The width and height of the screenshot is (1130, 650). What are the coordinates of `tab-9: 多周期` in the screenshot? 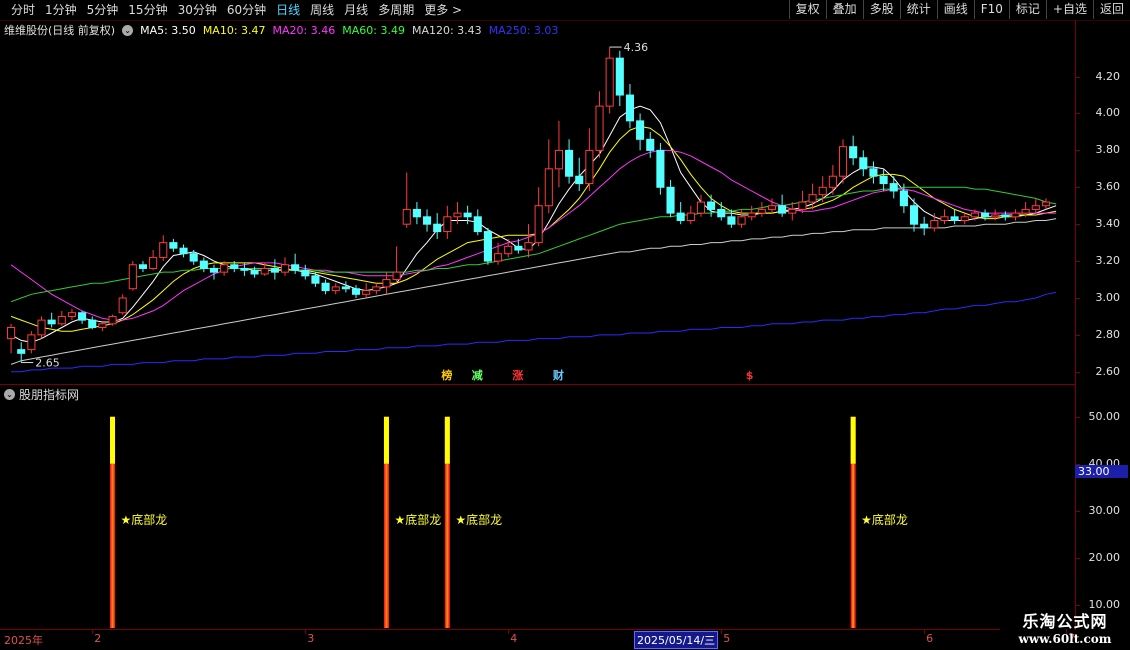 It's located at (396, 10).